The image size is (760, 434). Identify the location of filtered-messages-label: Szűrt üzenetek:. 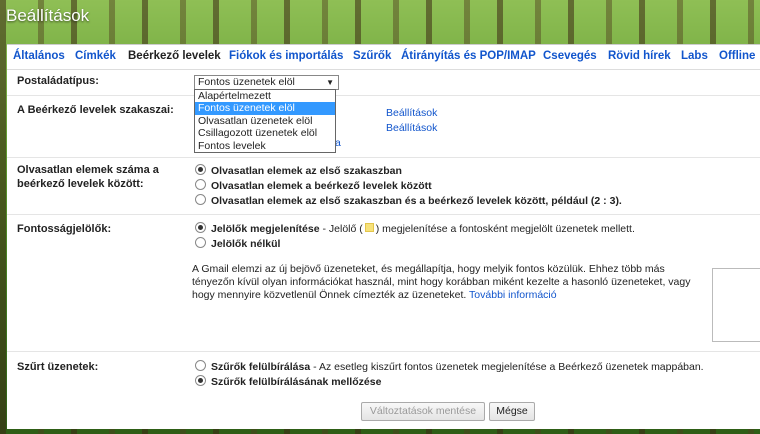
(58, 367).